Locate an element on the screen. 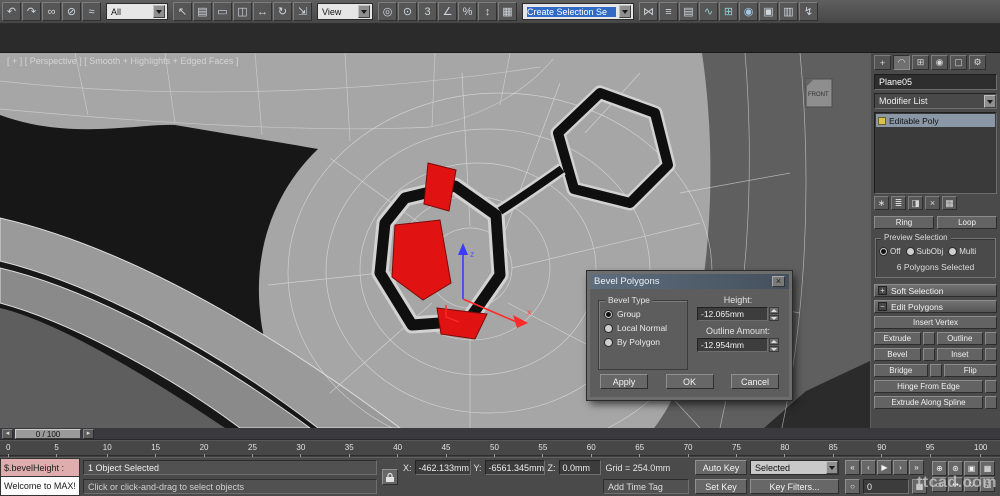 The width and height of the screenshot is (1000, 496). select-and-scale-icon: ⇲ is located at coordinates (302, 11).